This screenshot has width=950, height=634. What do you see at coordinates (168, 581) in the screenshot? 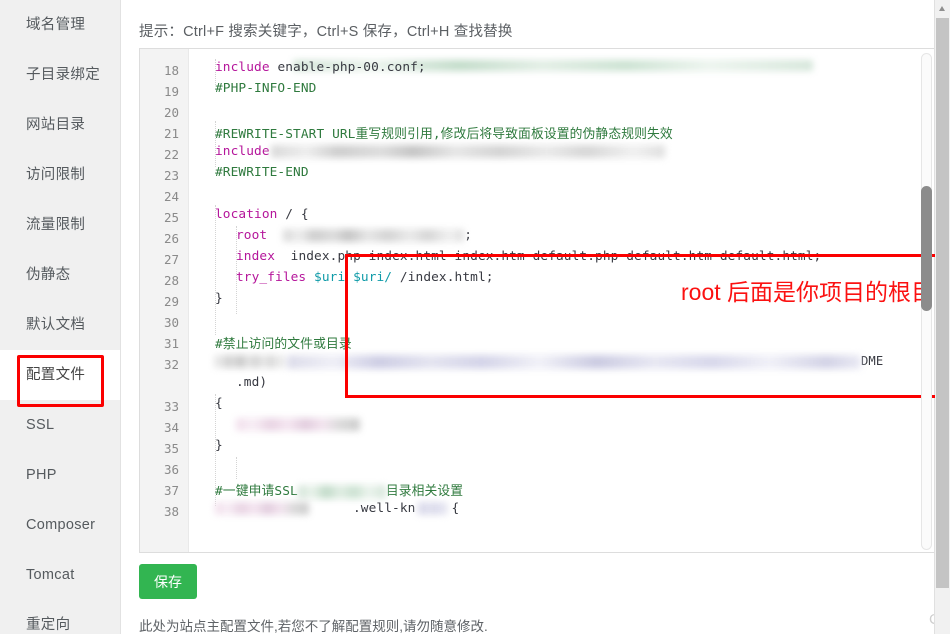
I see `save-button: 保存` at bounding box center [168, 581].